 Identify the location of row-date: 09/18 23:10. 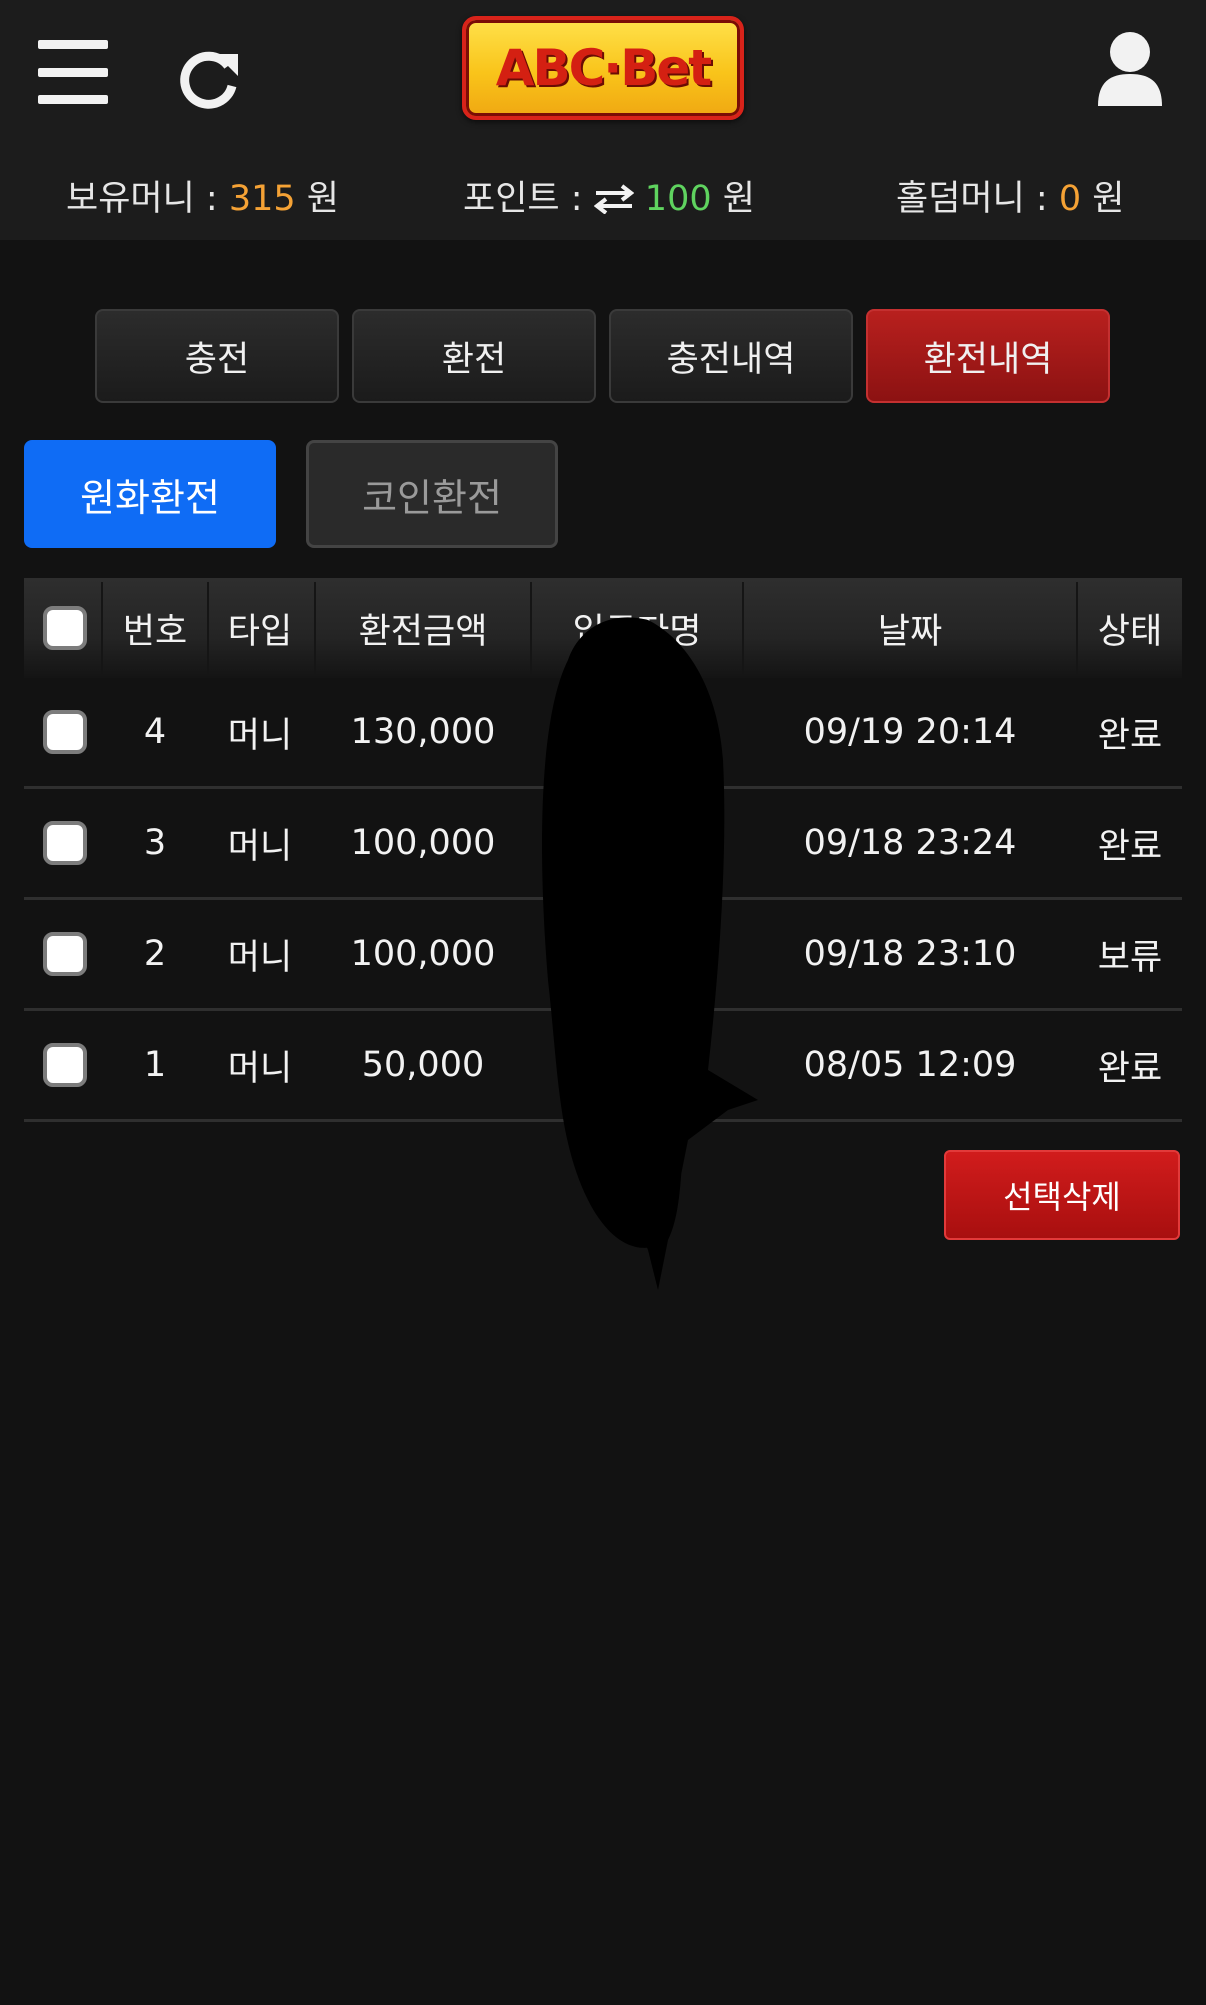
(910, 954).